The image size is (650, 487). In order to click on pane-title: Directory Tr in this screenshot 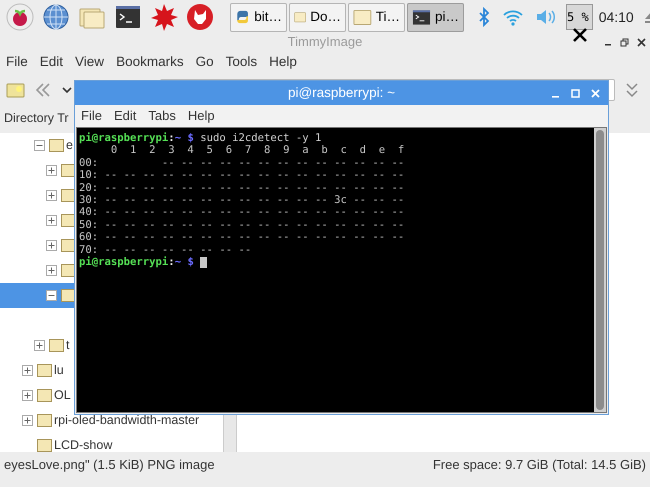, I will do `click(36, 119)`.